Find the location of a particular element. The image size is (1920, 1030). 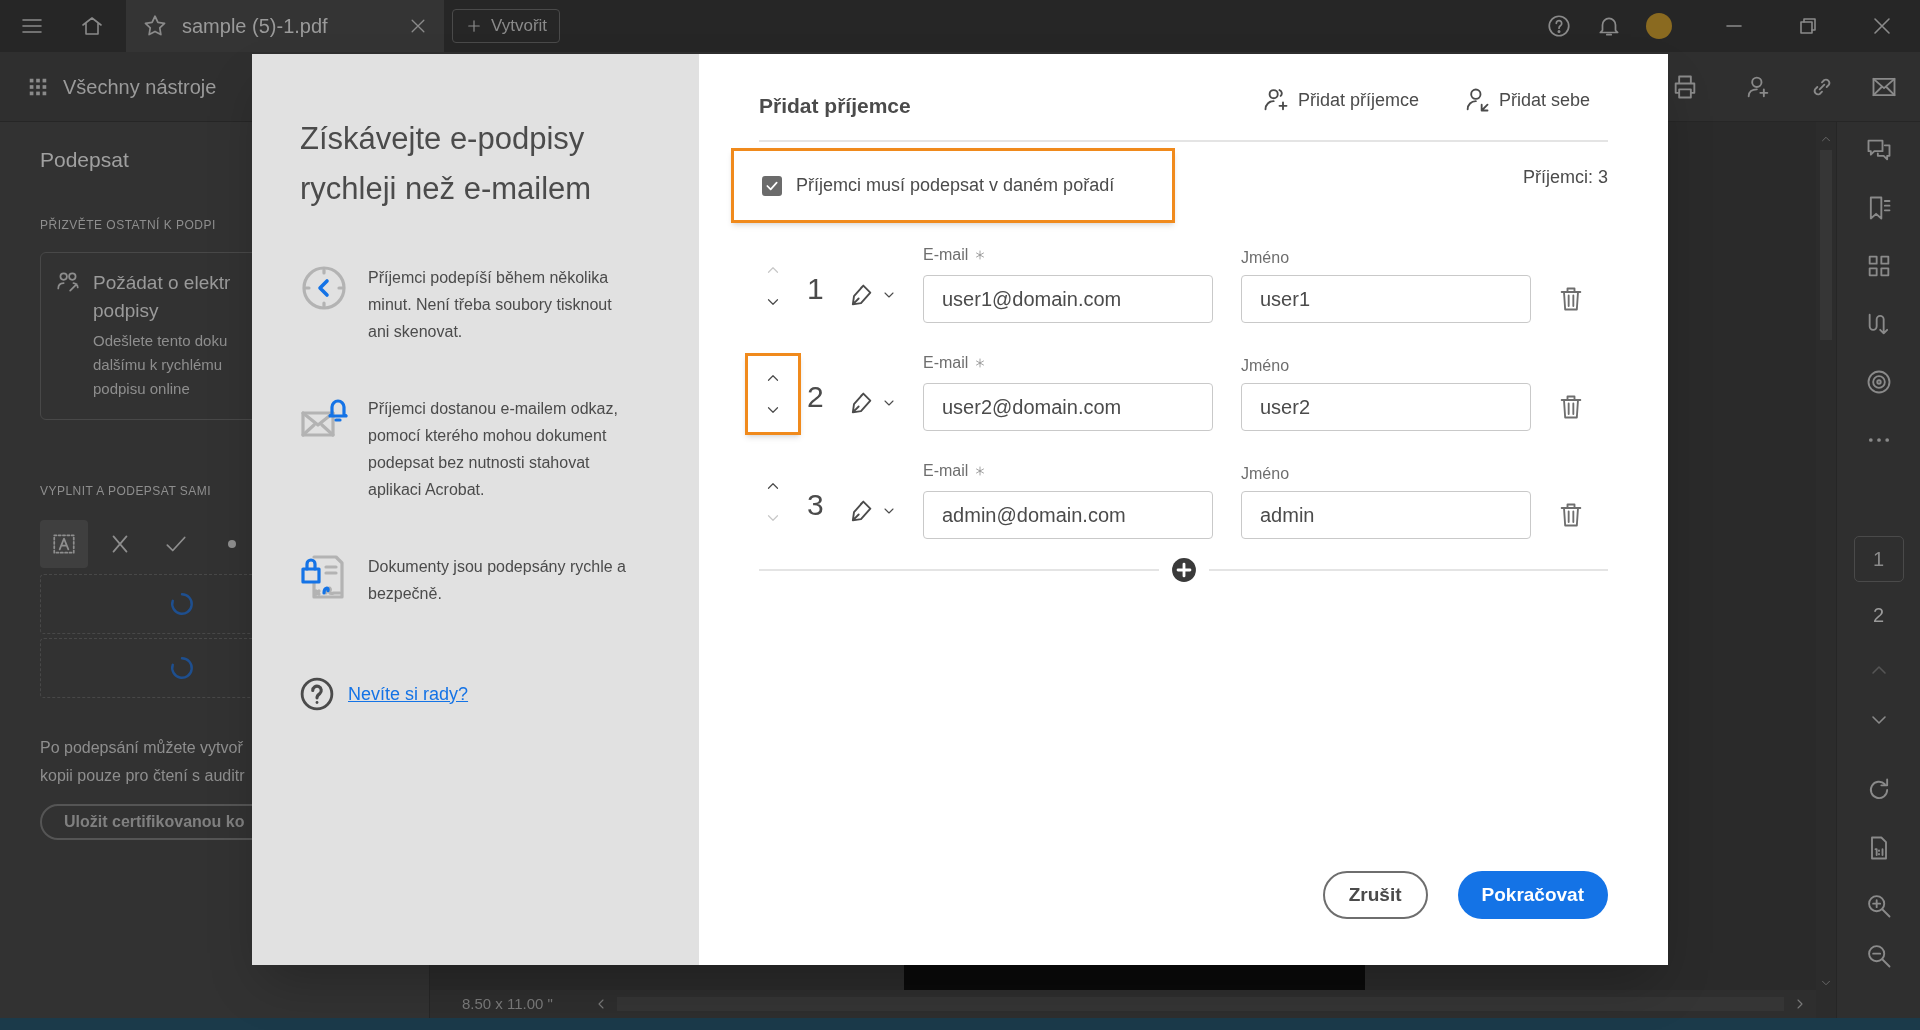

document-tab: sample (5)-1.pdf is located at coordinates (285, 26).